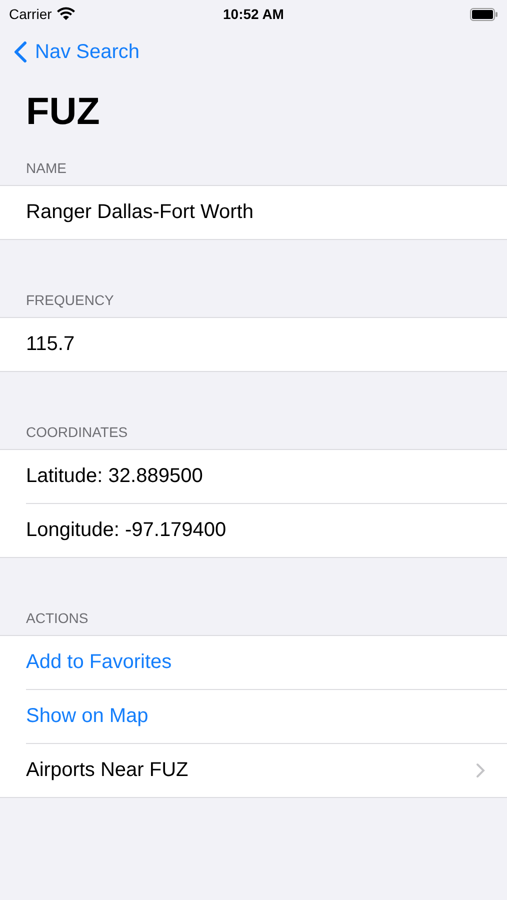  I want to click on chevron-right-icon, so click(480, 770).